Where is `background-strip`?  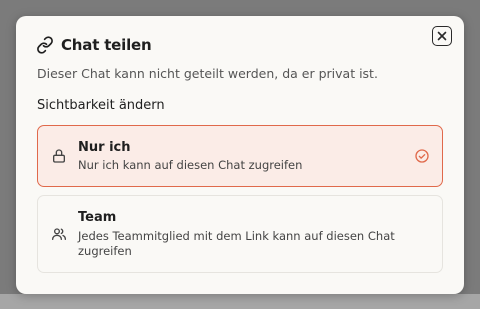 background-strip is located at coordinates (240, 301).